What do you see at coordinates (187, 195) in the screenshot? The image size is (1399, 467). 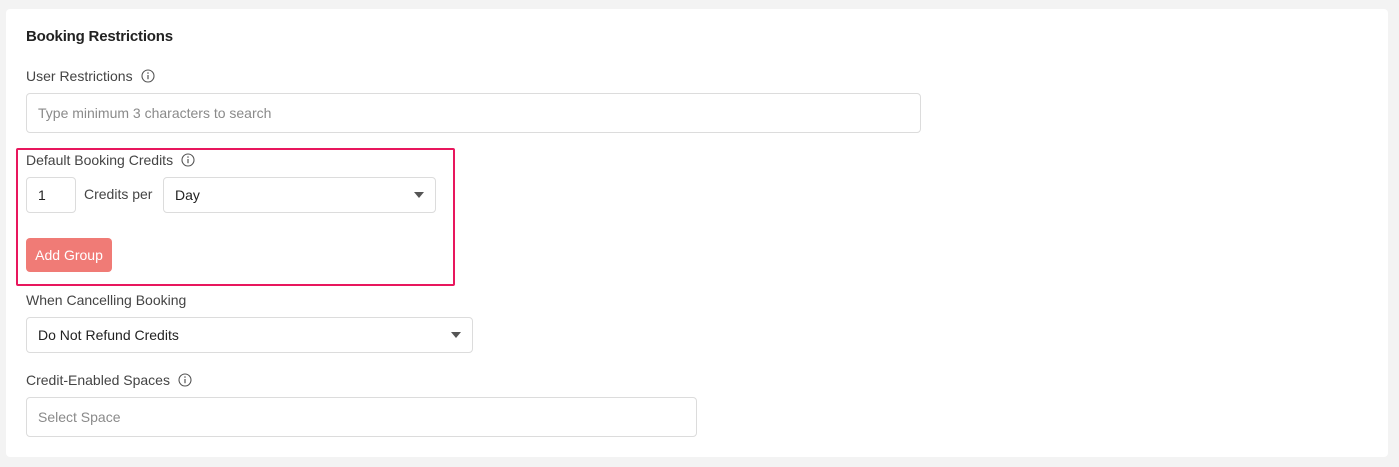 I see `credits-period-value: Day` at bounding box center [187, 195].